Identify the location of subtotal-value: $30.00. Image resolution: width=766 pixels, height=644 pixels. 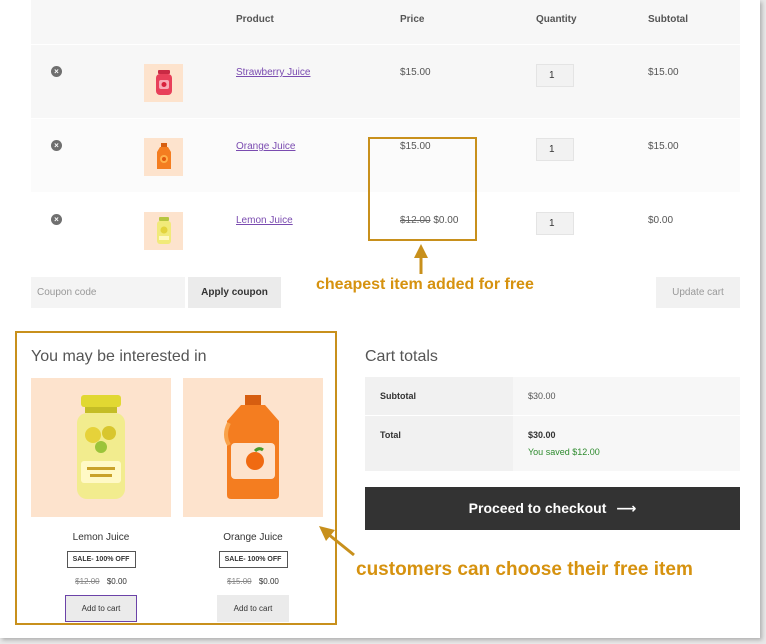
(542, 396).